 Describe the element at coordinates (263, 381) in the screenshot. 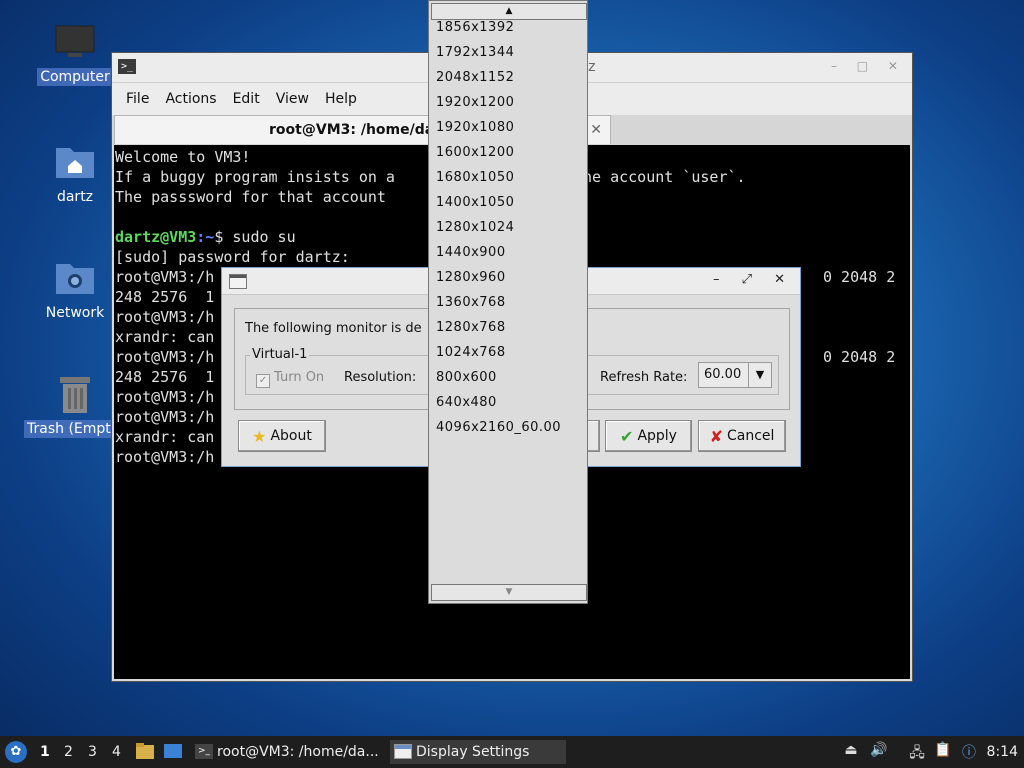

I see `checkbox-check-icon: ✓` at that location.